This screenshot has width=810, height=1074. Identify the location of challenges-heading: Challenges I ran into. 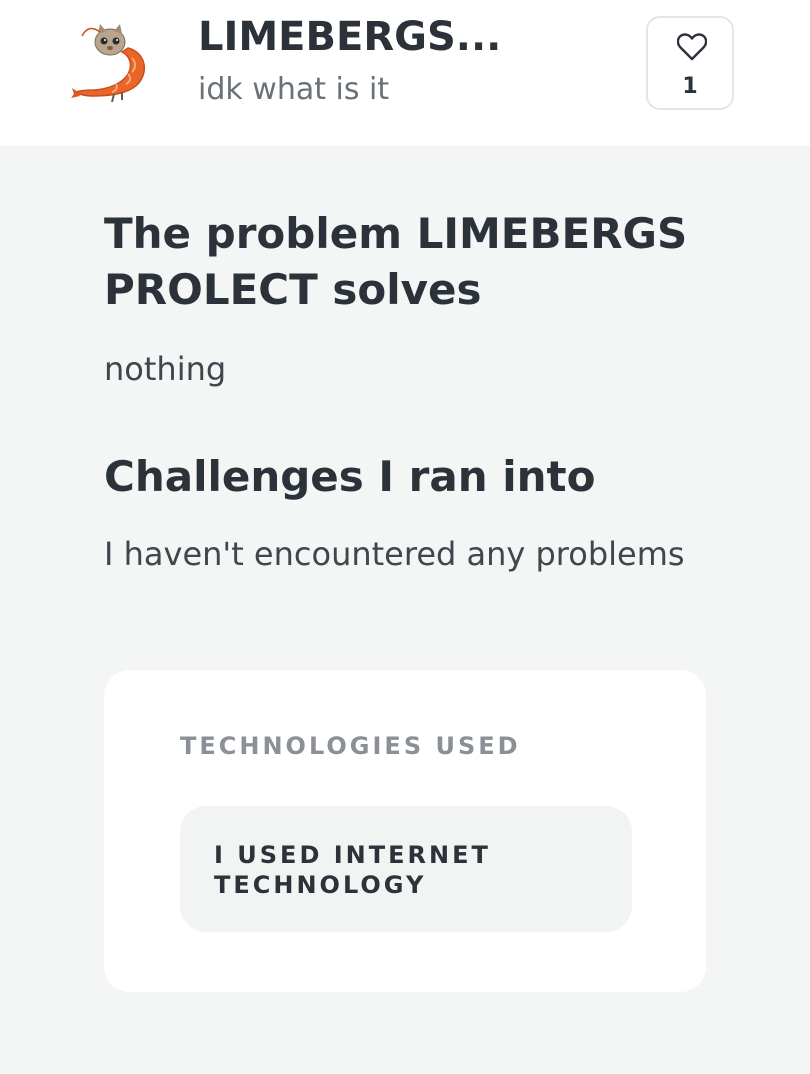
(350, 476).